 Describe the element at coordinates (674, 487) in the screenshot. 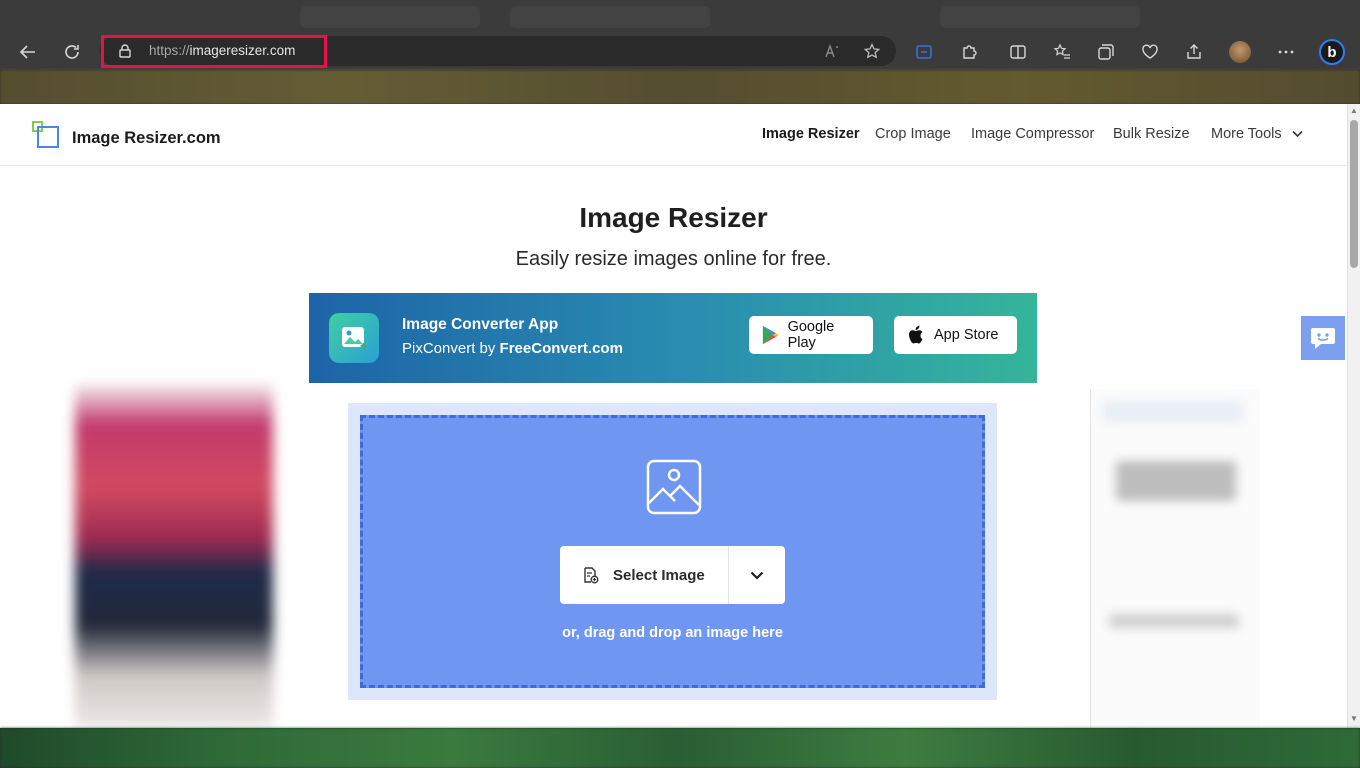

I see `image-placeholder-icon` at that location.